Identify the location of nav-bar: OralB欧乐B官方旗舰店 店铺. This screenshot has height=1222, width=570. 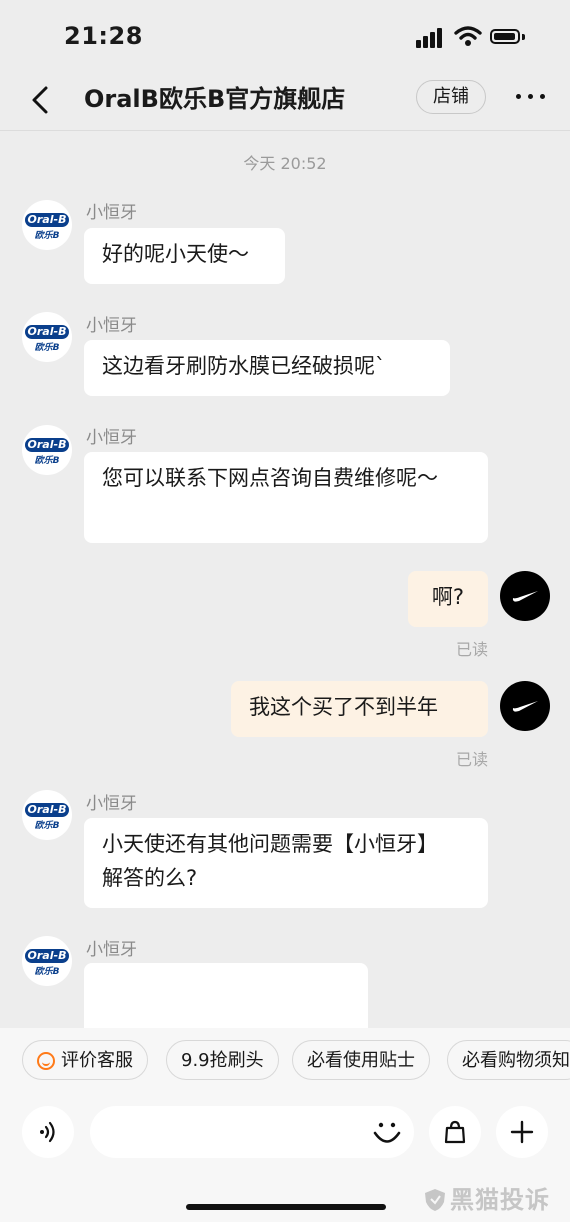
(285, 101).